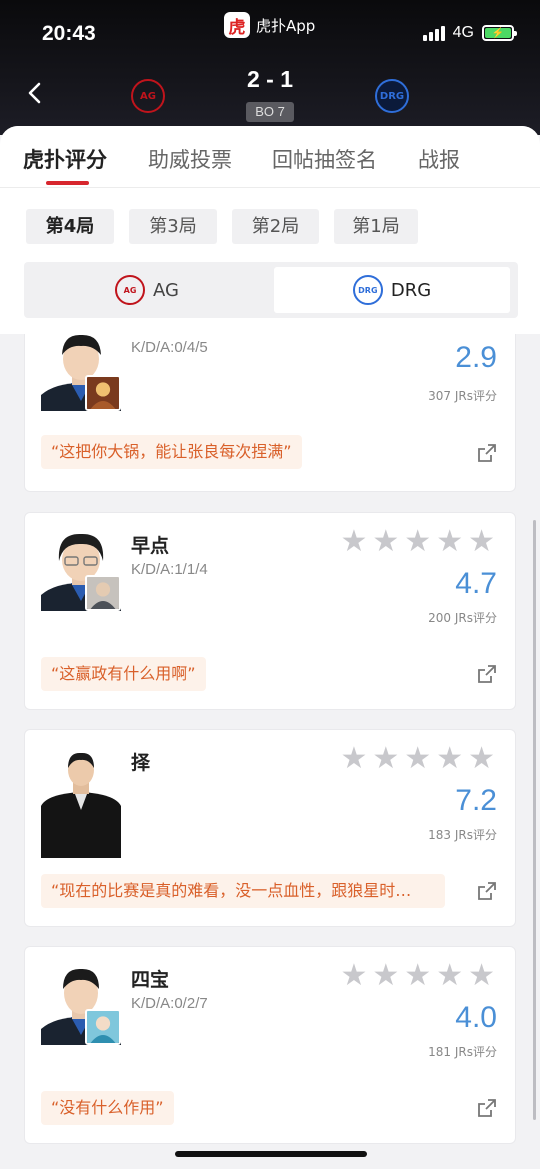 Image resolution: width=540 pixels, height=1169 pixels. What do you see at coordinates (476, 800) in the screenshot?
I see `player-score: 7.2` at bounding box center [476, 800].